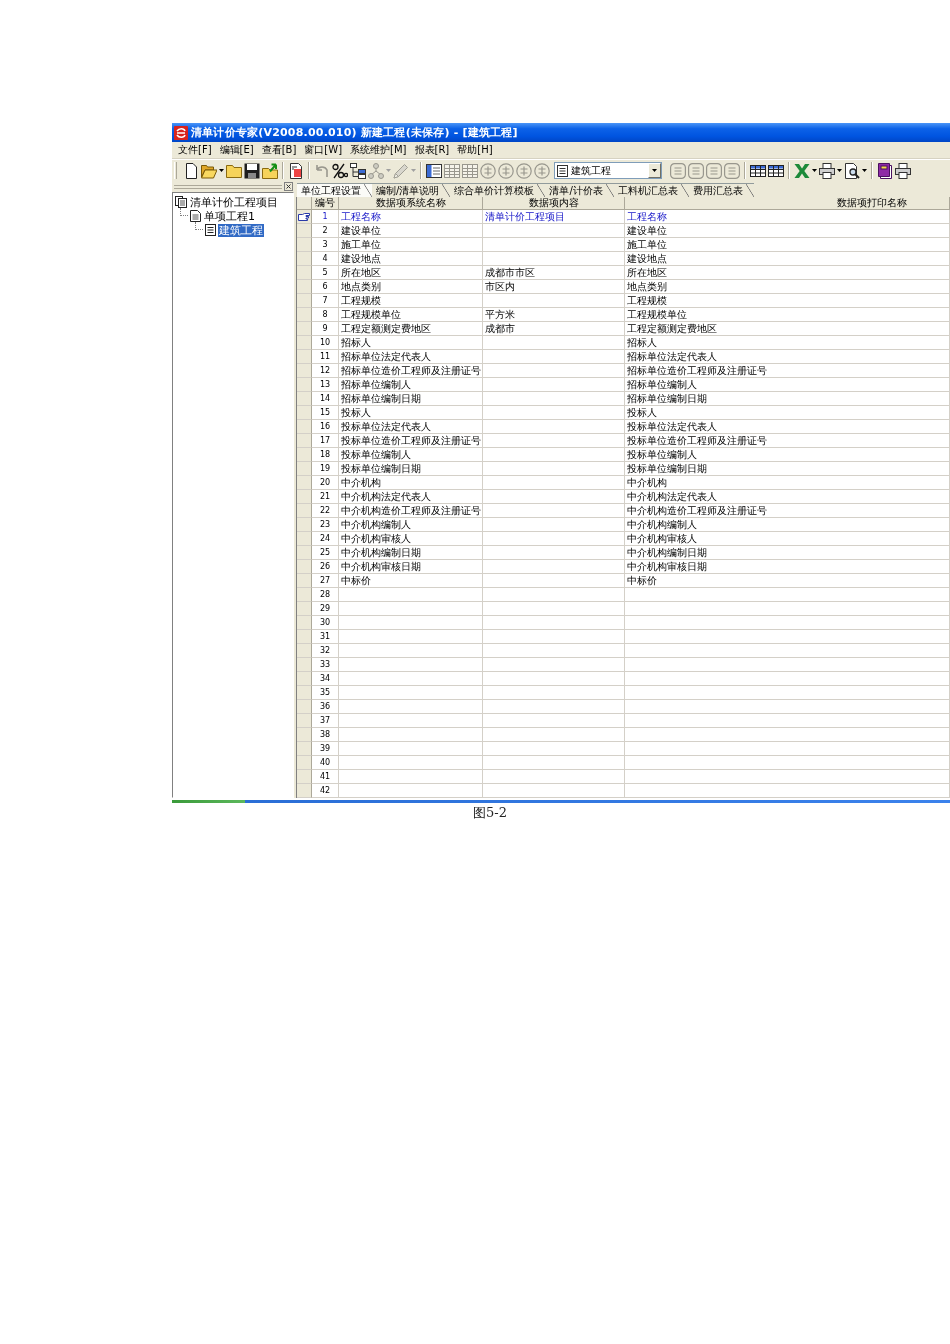 Image resolution: width=950 pixels, height=1344 pixels. What do you see at coordinates (325, 315) in the screenshot?
I see `row-number: 8` at bounding box center [325, 315].